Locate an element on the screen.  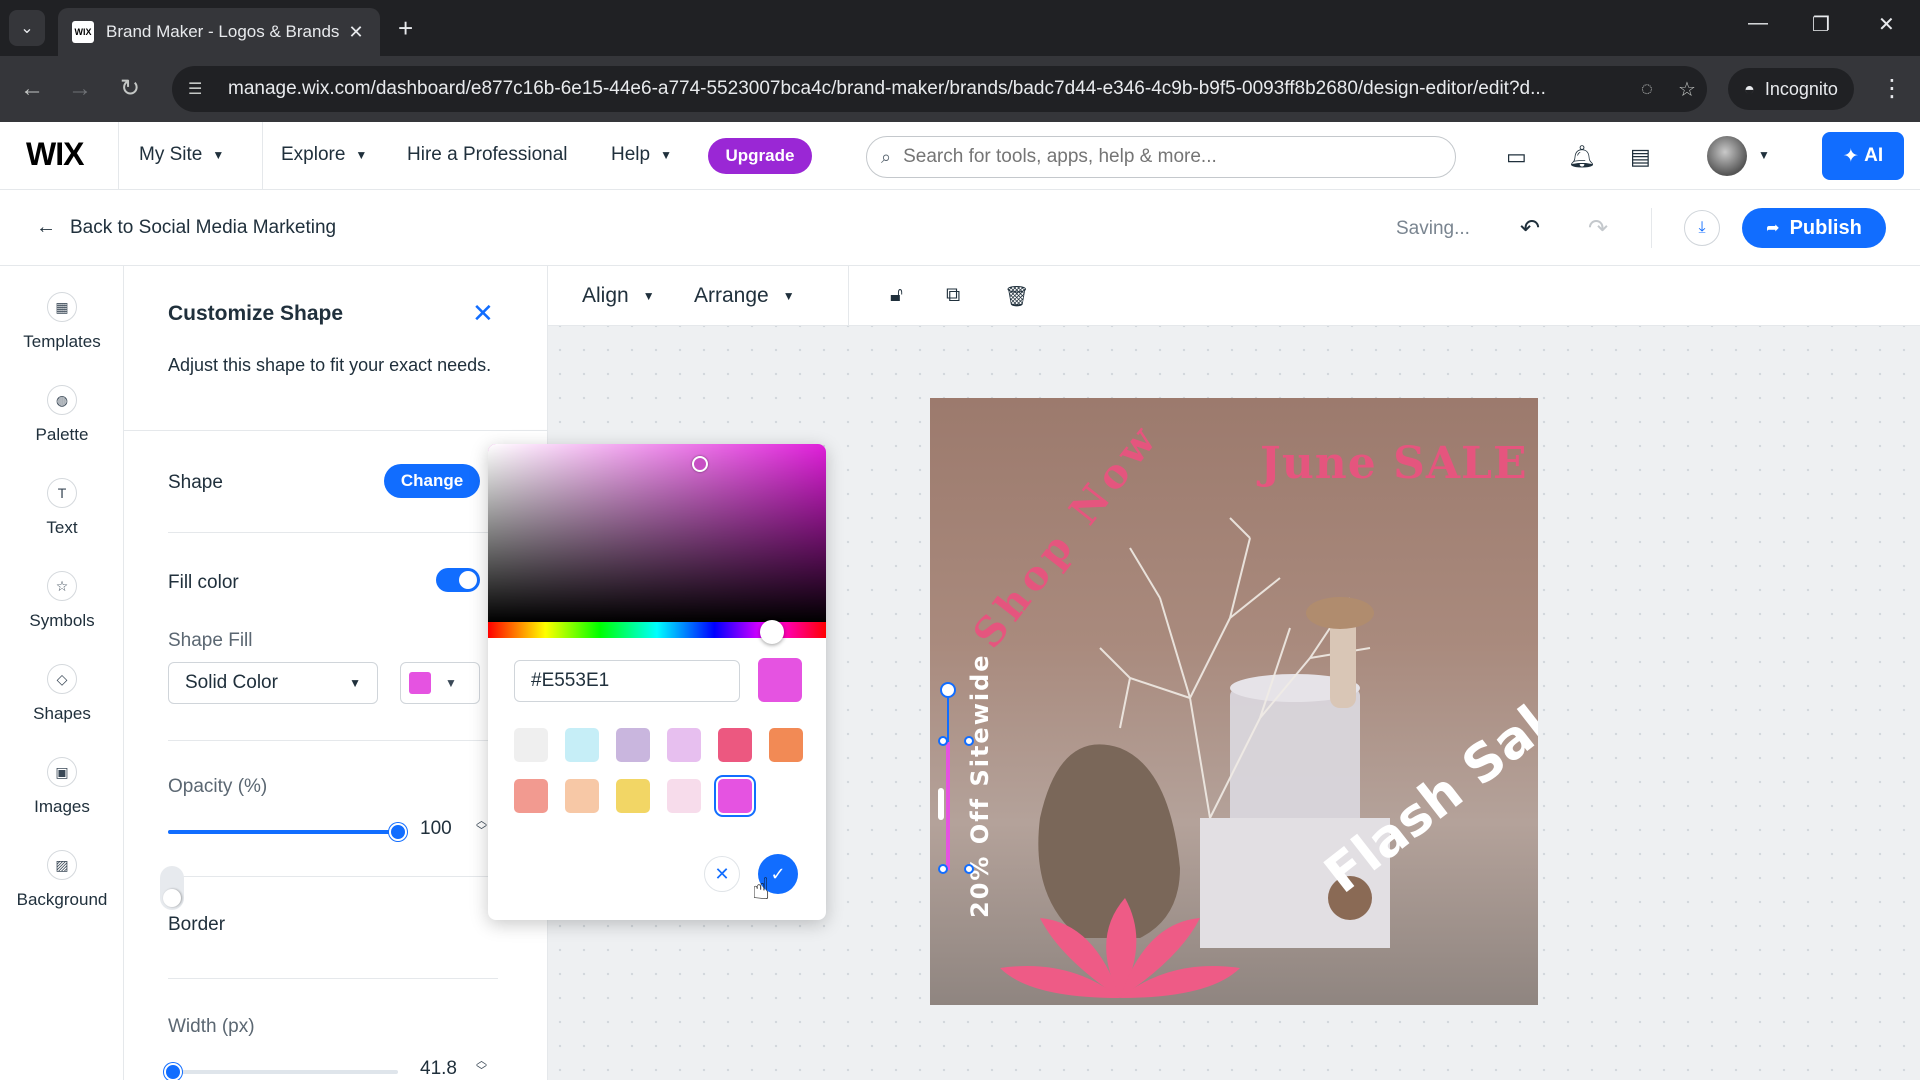
align-menu: Align ▼ is located at coordinates (618, 296).